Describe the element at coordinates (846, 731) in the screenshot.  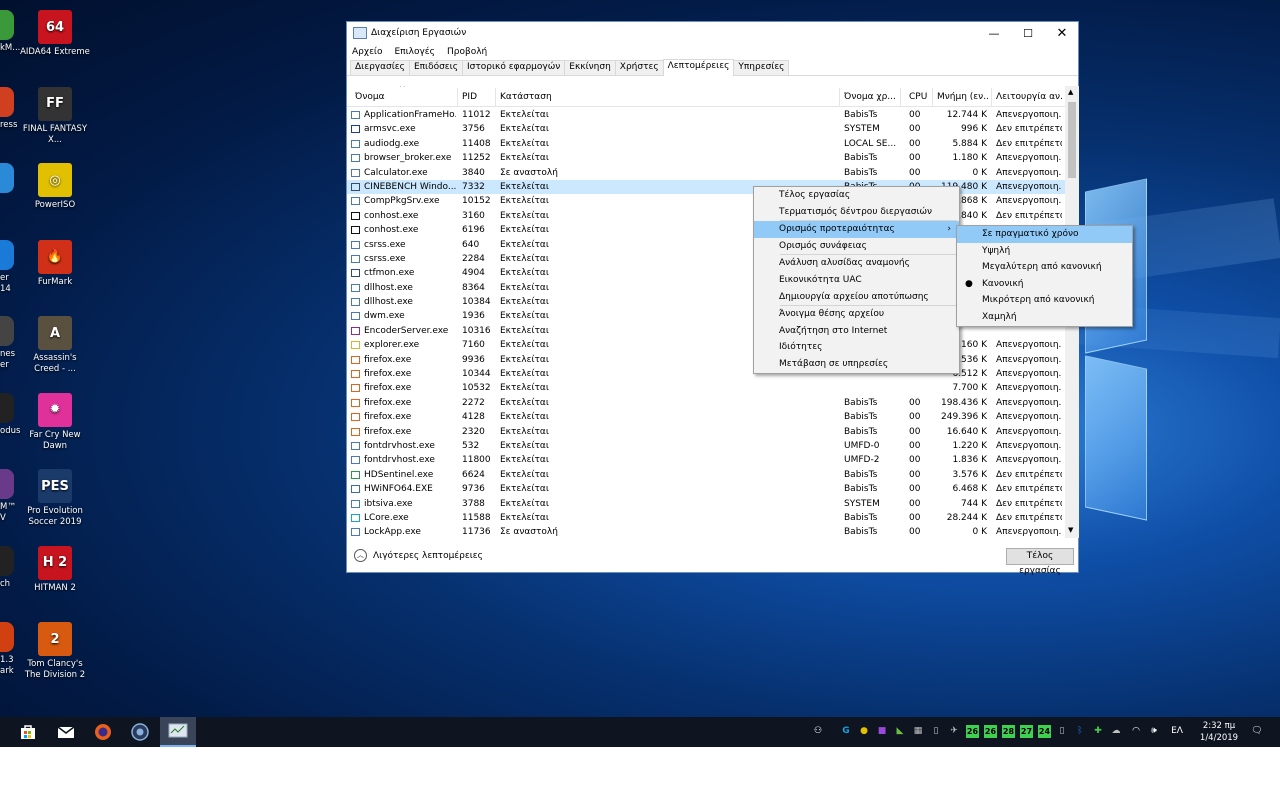
I see `logitech-icon: G` at that location.